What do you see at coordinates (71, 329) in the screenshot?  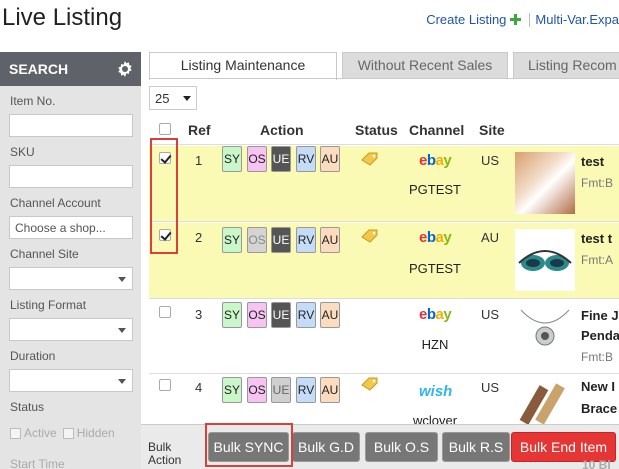 I see `listing-format-select` at bounding box center [71, 329].